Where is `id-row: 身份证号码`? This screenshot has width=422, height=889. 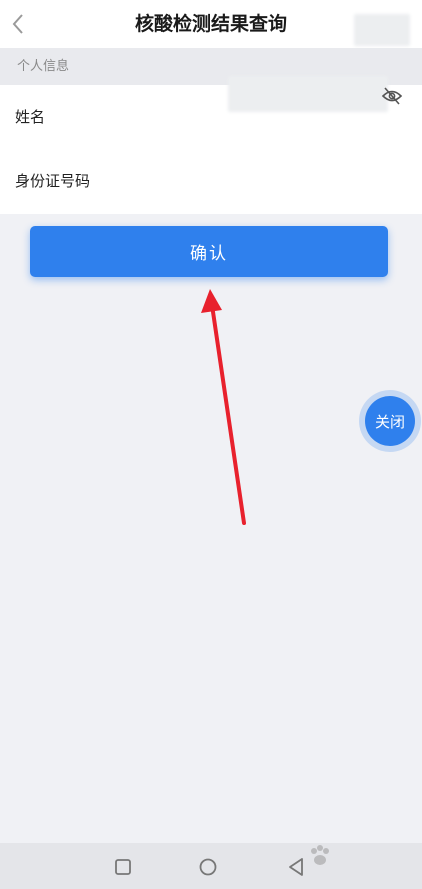 id-row: 身份证号码 is located at coordinates (211, 181).